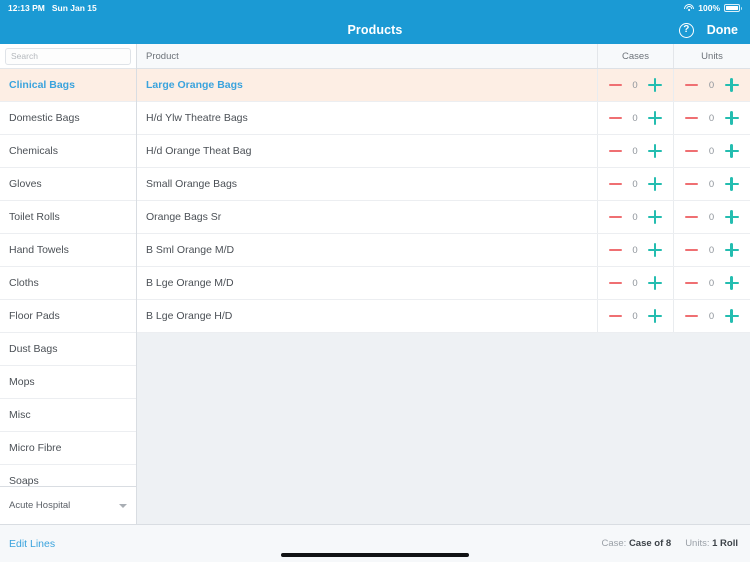 Image resolution: width=750 pixels, height=562 pixels. What do you see at coordinates (443, 217) in the screenshot?
I see `table-row: Orange Bags Sr 0 0` at bounding box center [443, 217].